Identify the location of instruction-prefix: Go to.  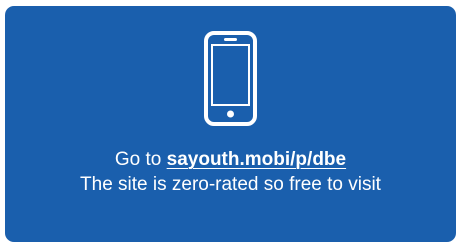
(140, 159).